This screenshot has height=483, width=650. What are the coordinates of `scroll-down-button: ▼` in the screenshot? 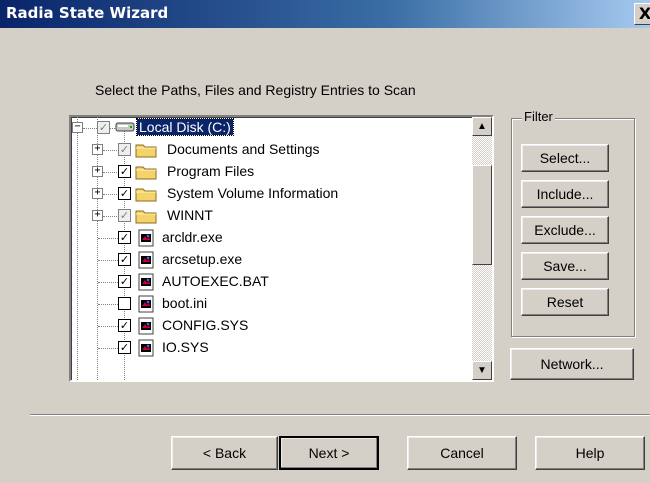 It's located at (482, 370).